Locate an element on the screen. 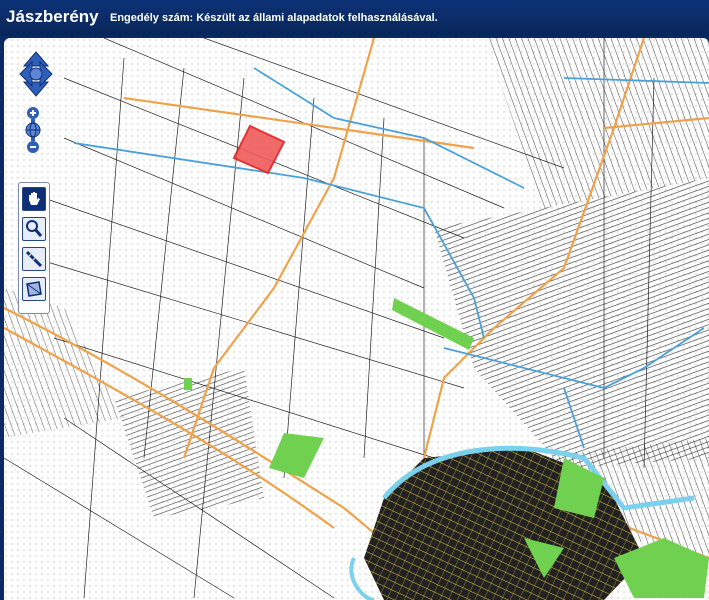  measure-area-tool is located at coordinates (34, 289).